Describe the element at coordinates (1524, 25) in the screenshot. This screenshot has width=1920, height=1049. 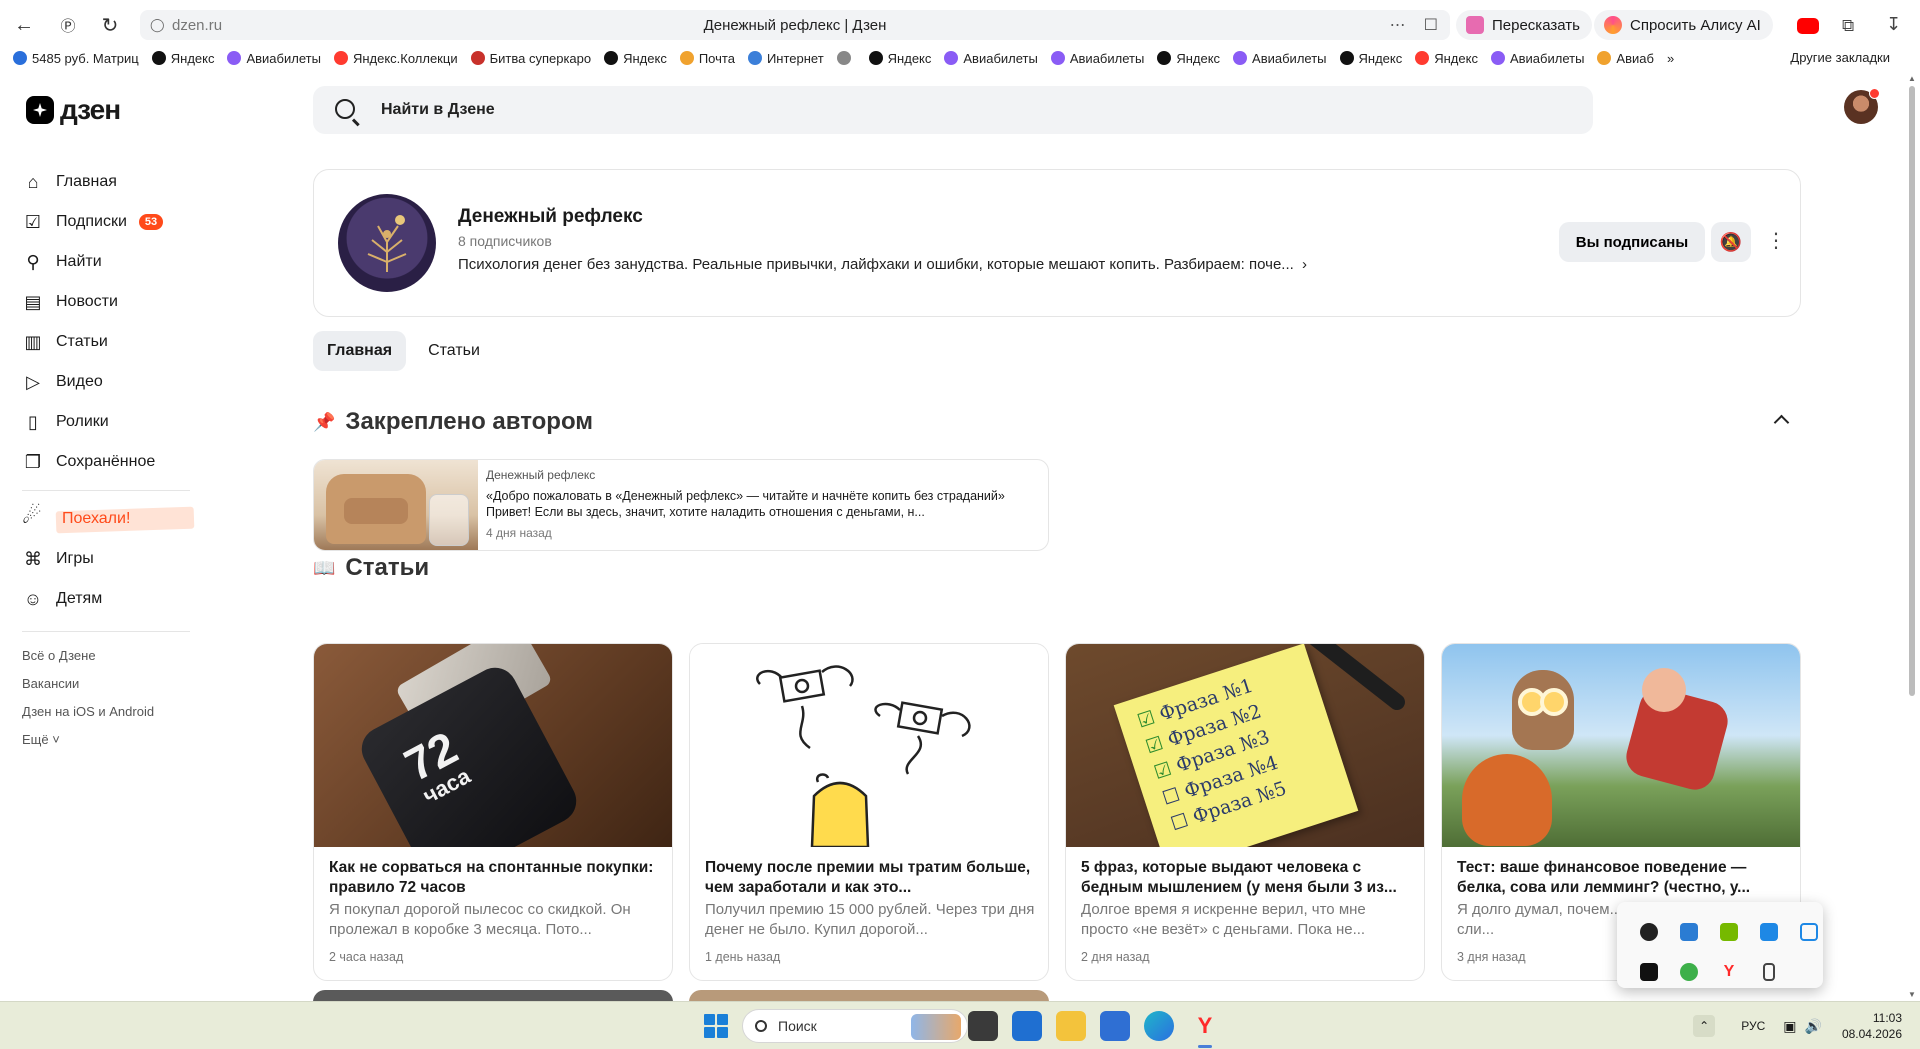
I see `retell-button: Пересказать` at that location.